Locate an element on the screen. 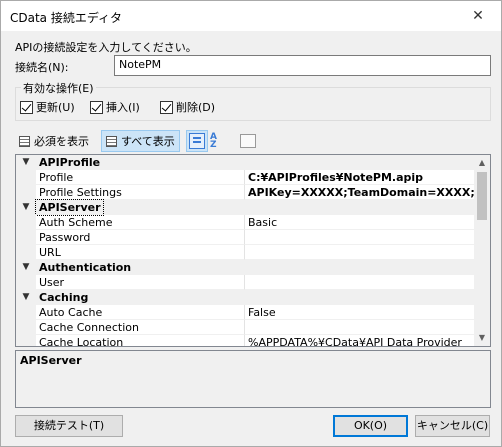 Image resolution: width=502 pixels, height=447 pixels. category-label: Authentication is located at coordinates (85, 267).